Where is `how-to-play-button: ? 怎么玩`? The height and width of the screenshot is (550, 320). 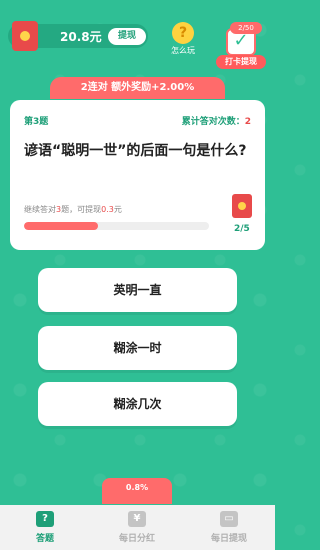
how-to-play-button: ? 怎么玩 is located at coordinates (183, 40).